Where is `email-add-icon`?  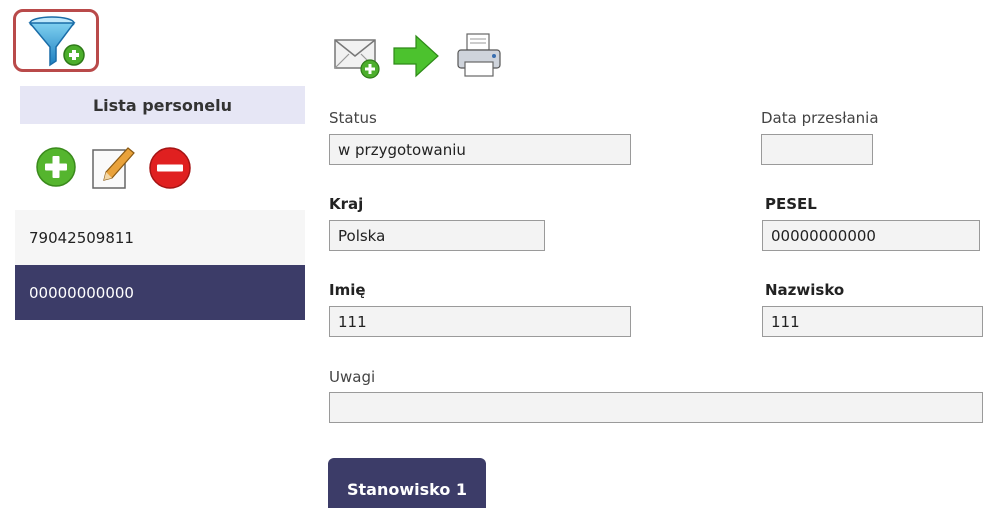
email-add-icon is located at coordinates (357, 56).